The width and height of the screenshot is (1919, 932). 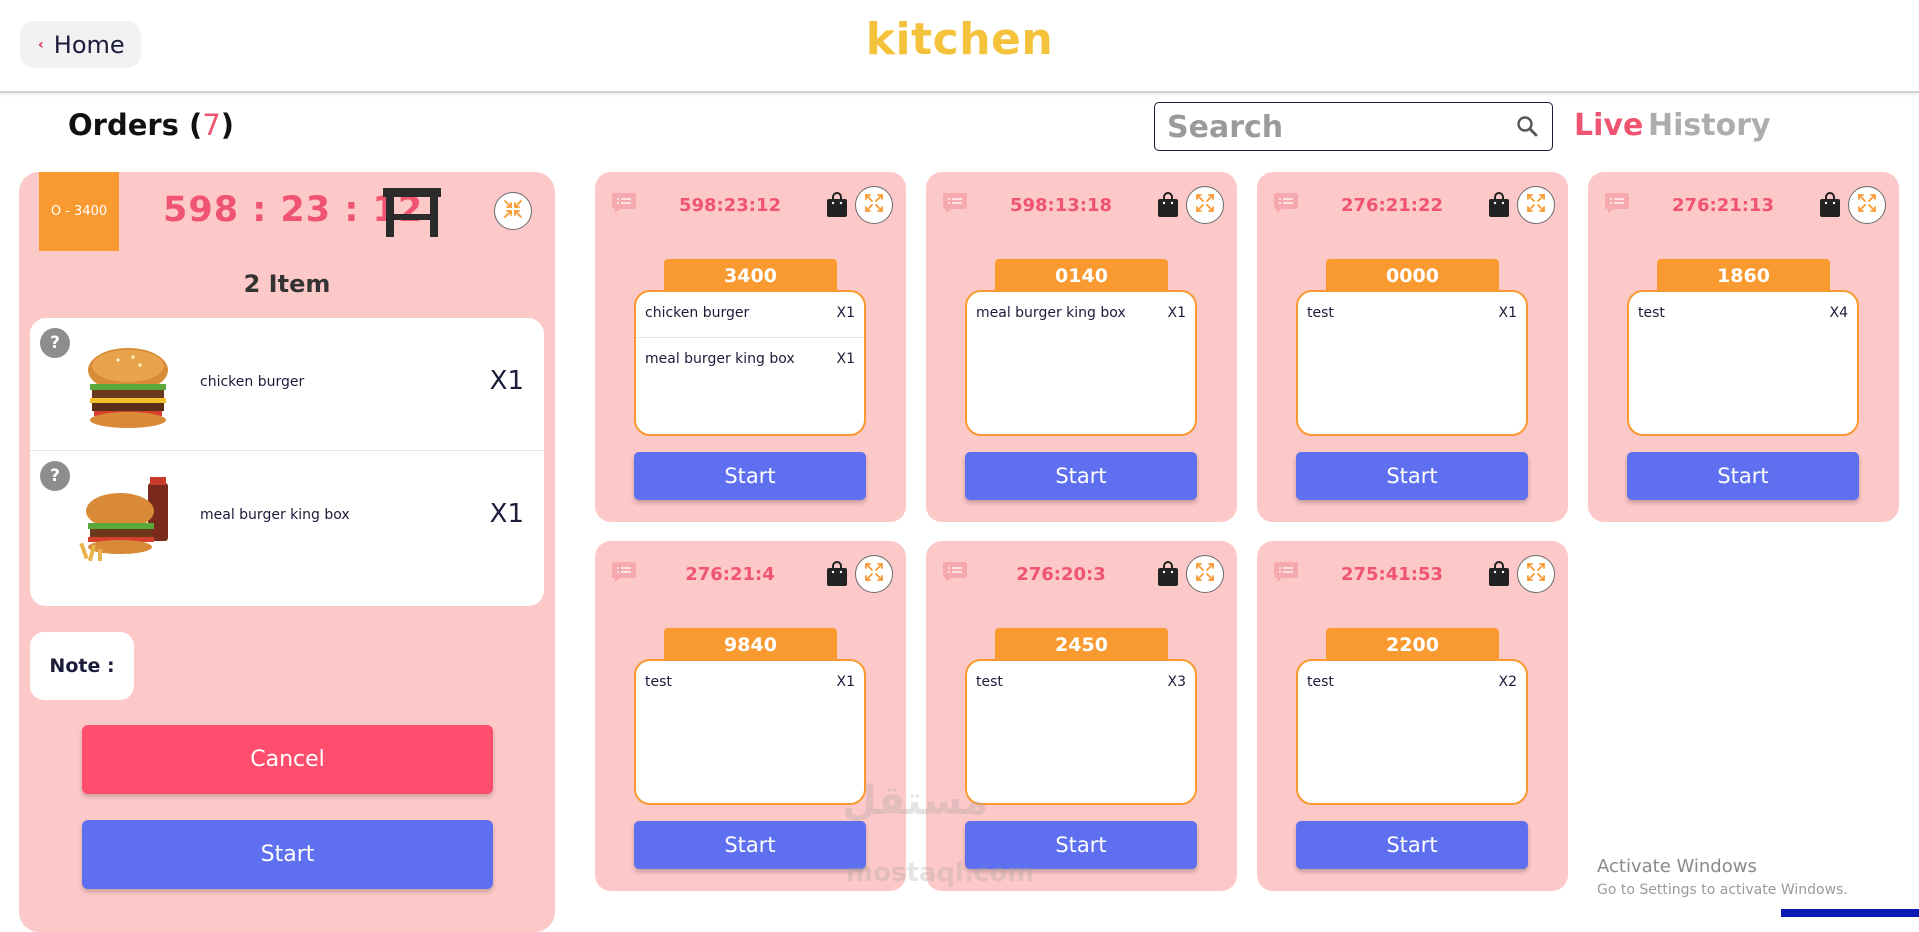 What do you see at coordinates (1723, 205) in the screenshot?
I see `order-timer: 276:21:13` at bounding box center [1723, 205].